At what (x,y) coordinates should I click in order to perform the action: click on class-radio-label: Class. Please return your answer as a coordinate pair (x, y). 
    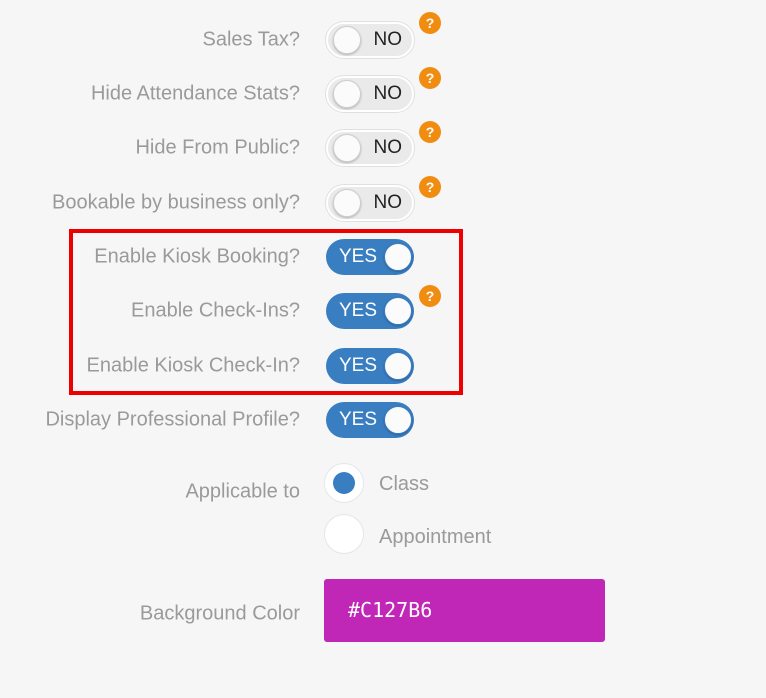
    Looking at the image, I should click on (404, 484).